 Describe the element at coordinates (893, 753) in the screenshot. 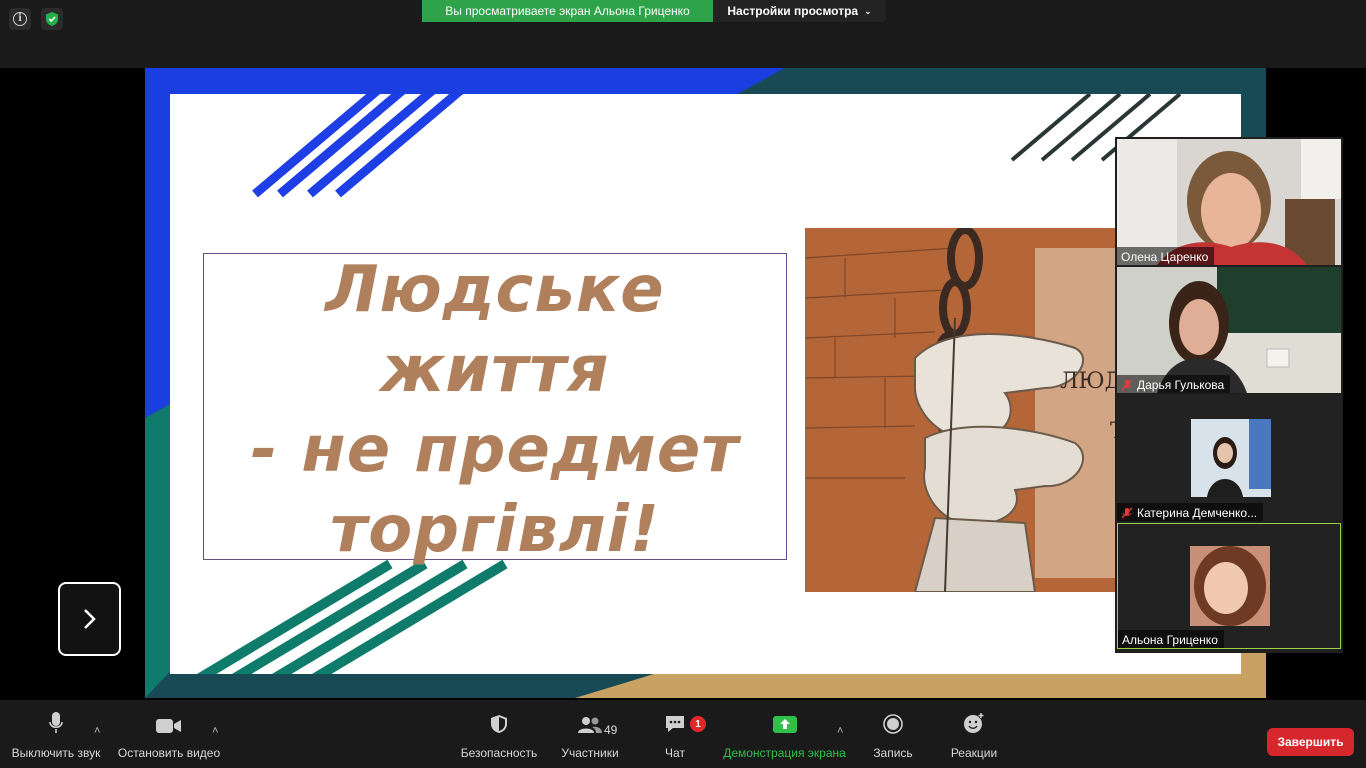

I see `record-label: Запись` at that location.